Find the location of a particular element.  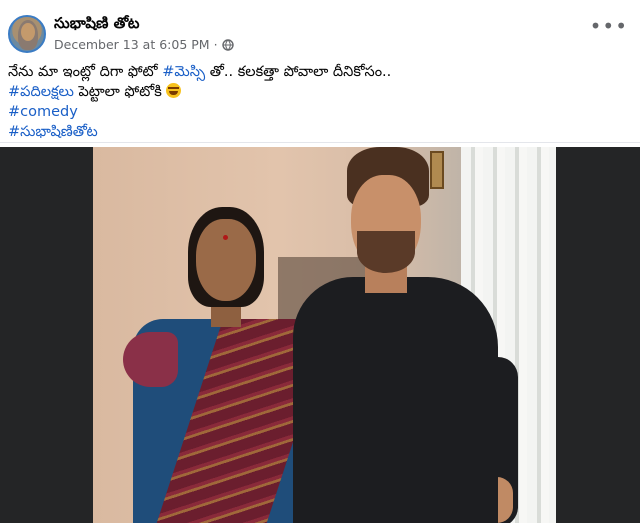

divider is located at coordinates (320, 142).